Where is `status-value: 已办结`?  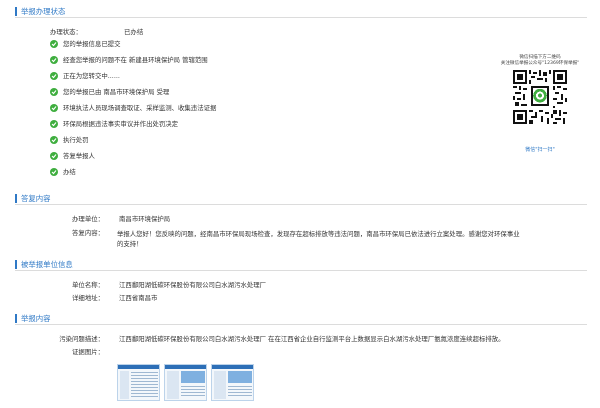
status-value: 已办结 is located at coordinates (134, 32).